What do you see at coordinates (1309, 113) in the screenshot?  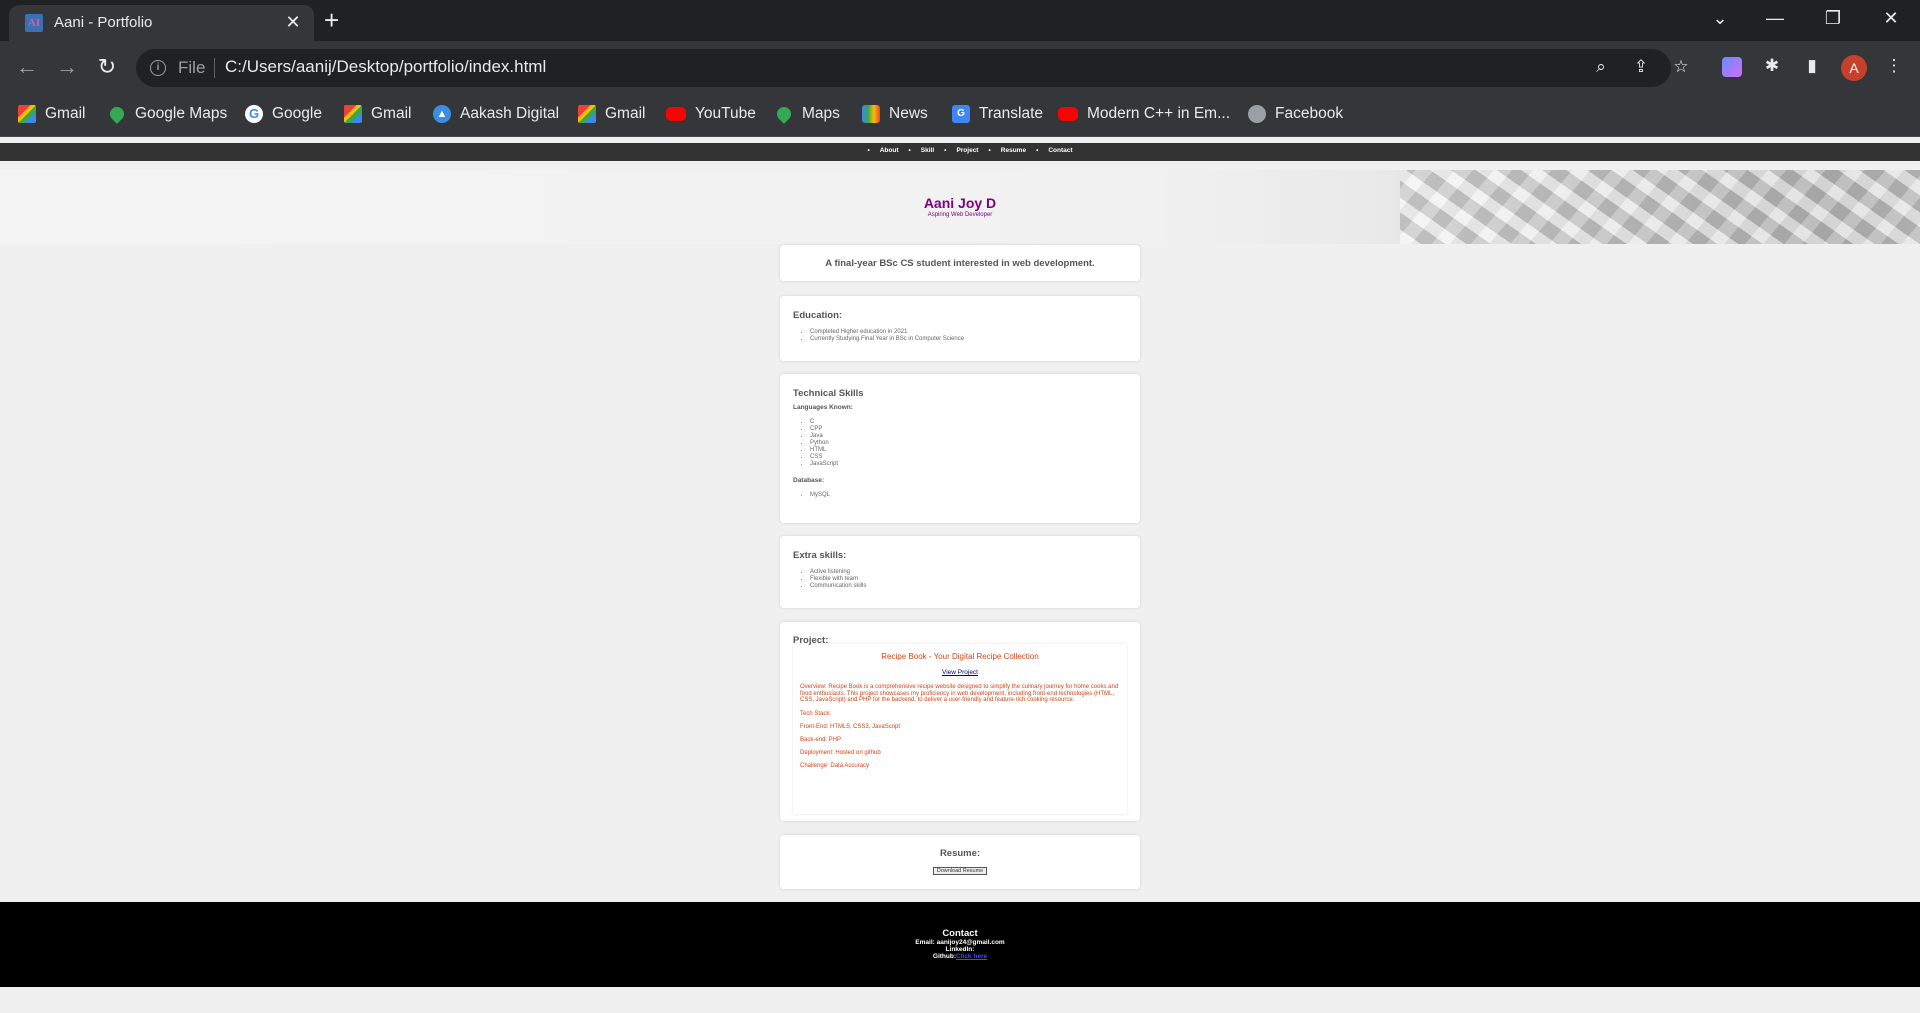 I see `bookmark-label: Facebook` at bounding box center [1309, 113].